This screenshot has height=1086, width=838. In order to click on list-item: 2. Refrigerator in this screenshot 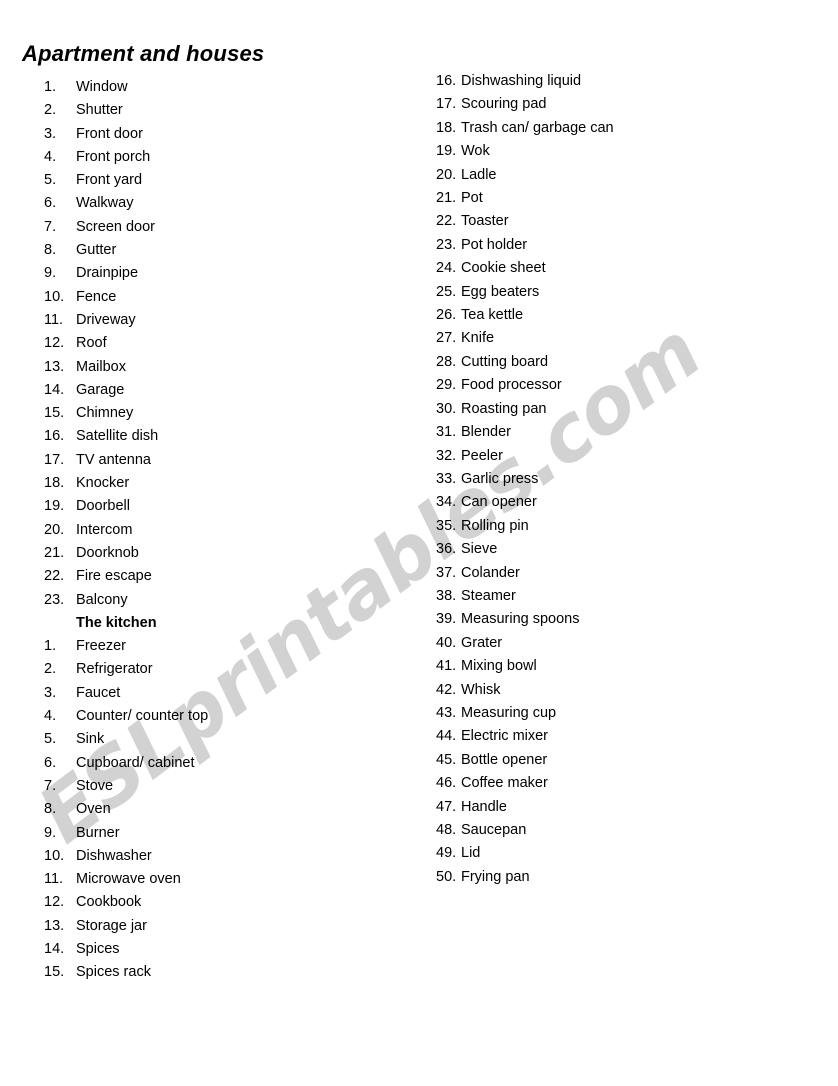, I will do `click(224, 669)`.